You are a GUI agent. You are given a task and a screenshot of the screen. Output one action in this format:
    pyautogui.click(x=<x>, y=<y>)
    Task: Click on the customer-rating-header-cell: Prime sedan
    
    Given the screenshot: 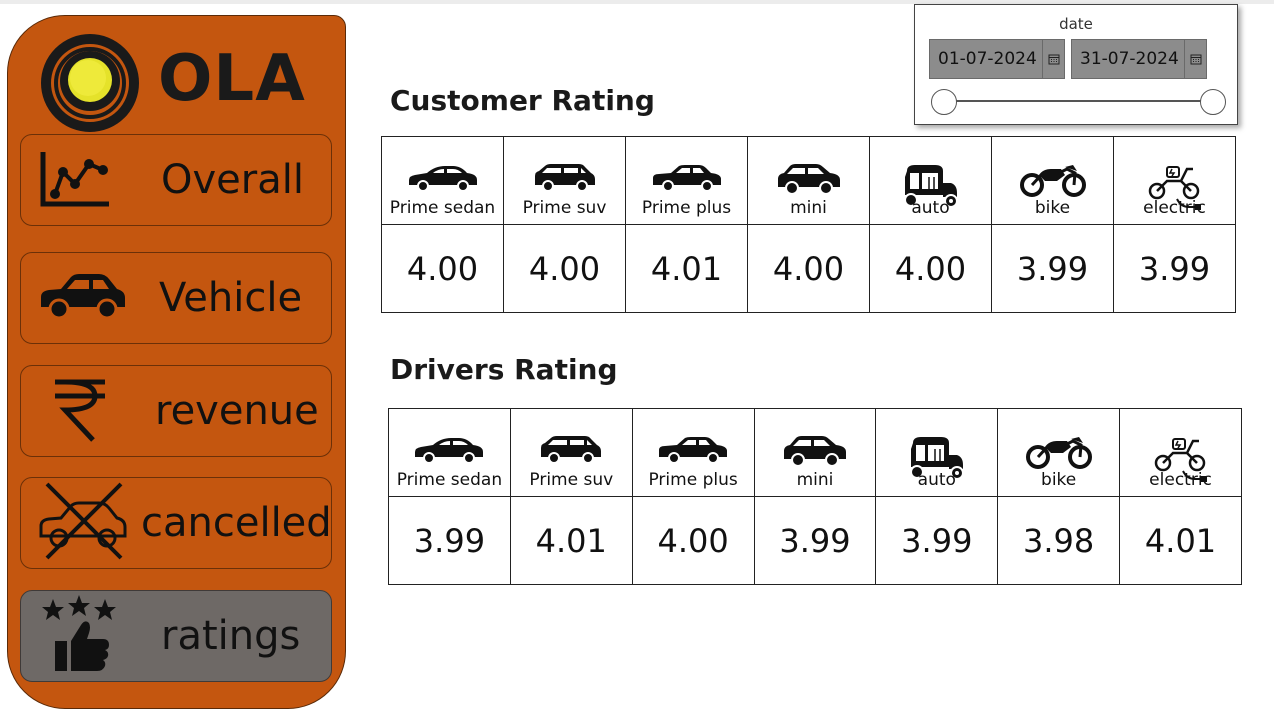 What is the action you would take?
    pyautogui.click(x=442, y=180)
    